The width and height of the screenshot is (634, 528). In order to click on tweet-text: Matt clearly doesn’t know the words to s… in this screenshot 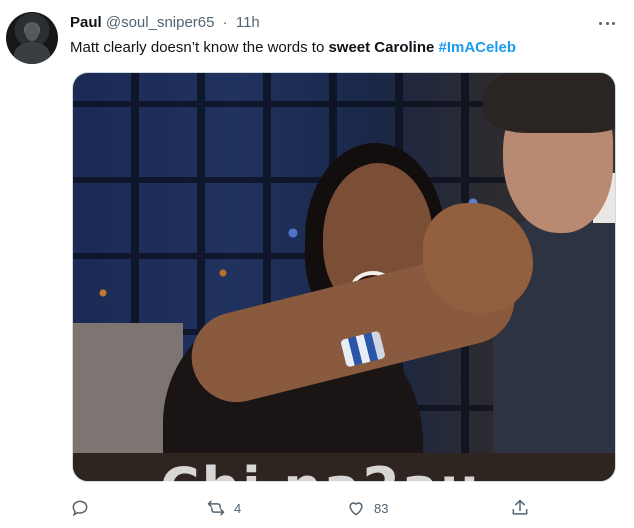, I will do `click(293, 48)`.